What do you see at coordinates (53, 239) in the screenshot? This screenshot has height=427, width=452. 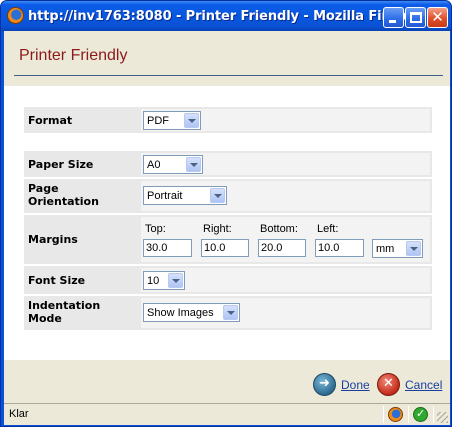 I see `margins-label: Margins` at bounding box center [53, 239].